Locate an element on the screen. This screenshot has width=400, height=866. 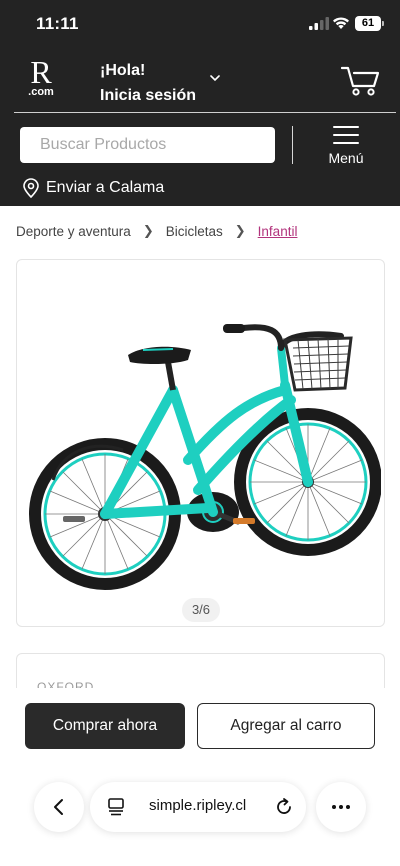
add-to-cart-button: Agregar al carro is located at coordinates (286, 726).